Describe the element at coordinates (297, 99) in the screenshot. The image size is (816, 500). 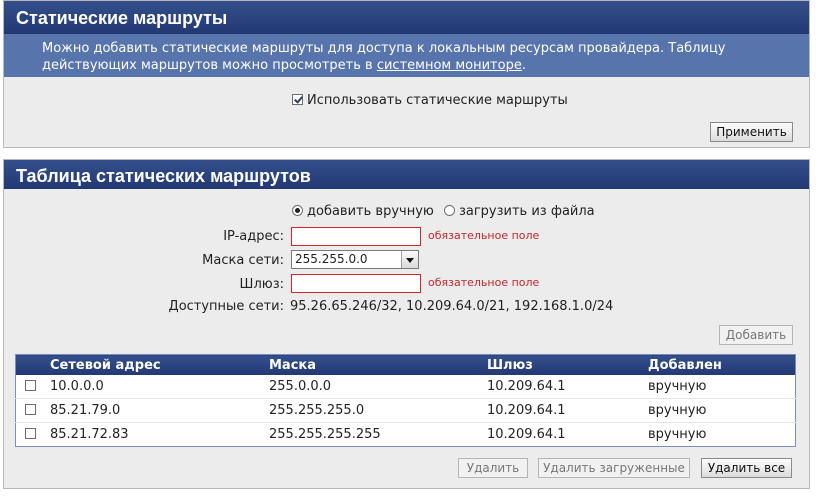
I see `use-static-routes-checkbox` at that location.